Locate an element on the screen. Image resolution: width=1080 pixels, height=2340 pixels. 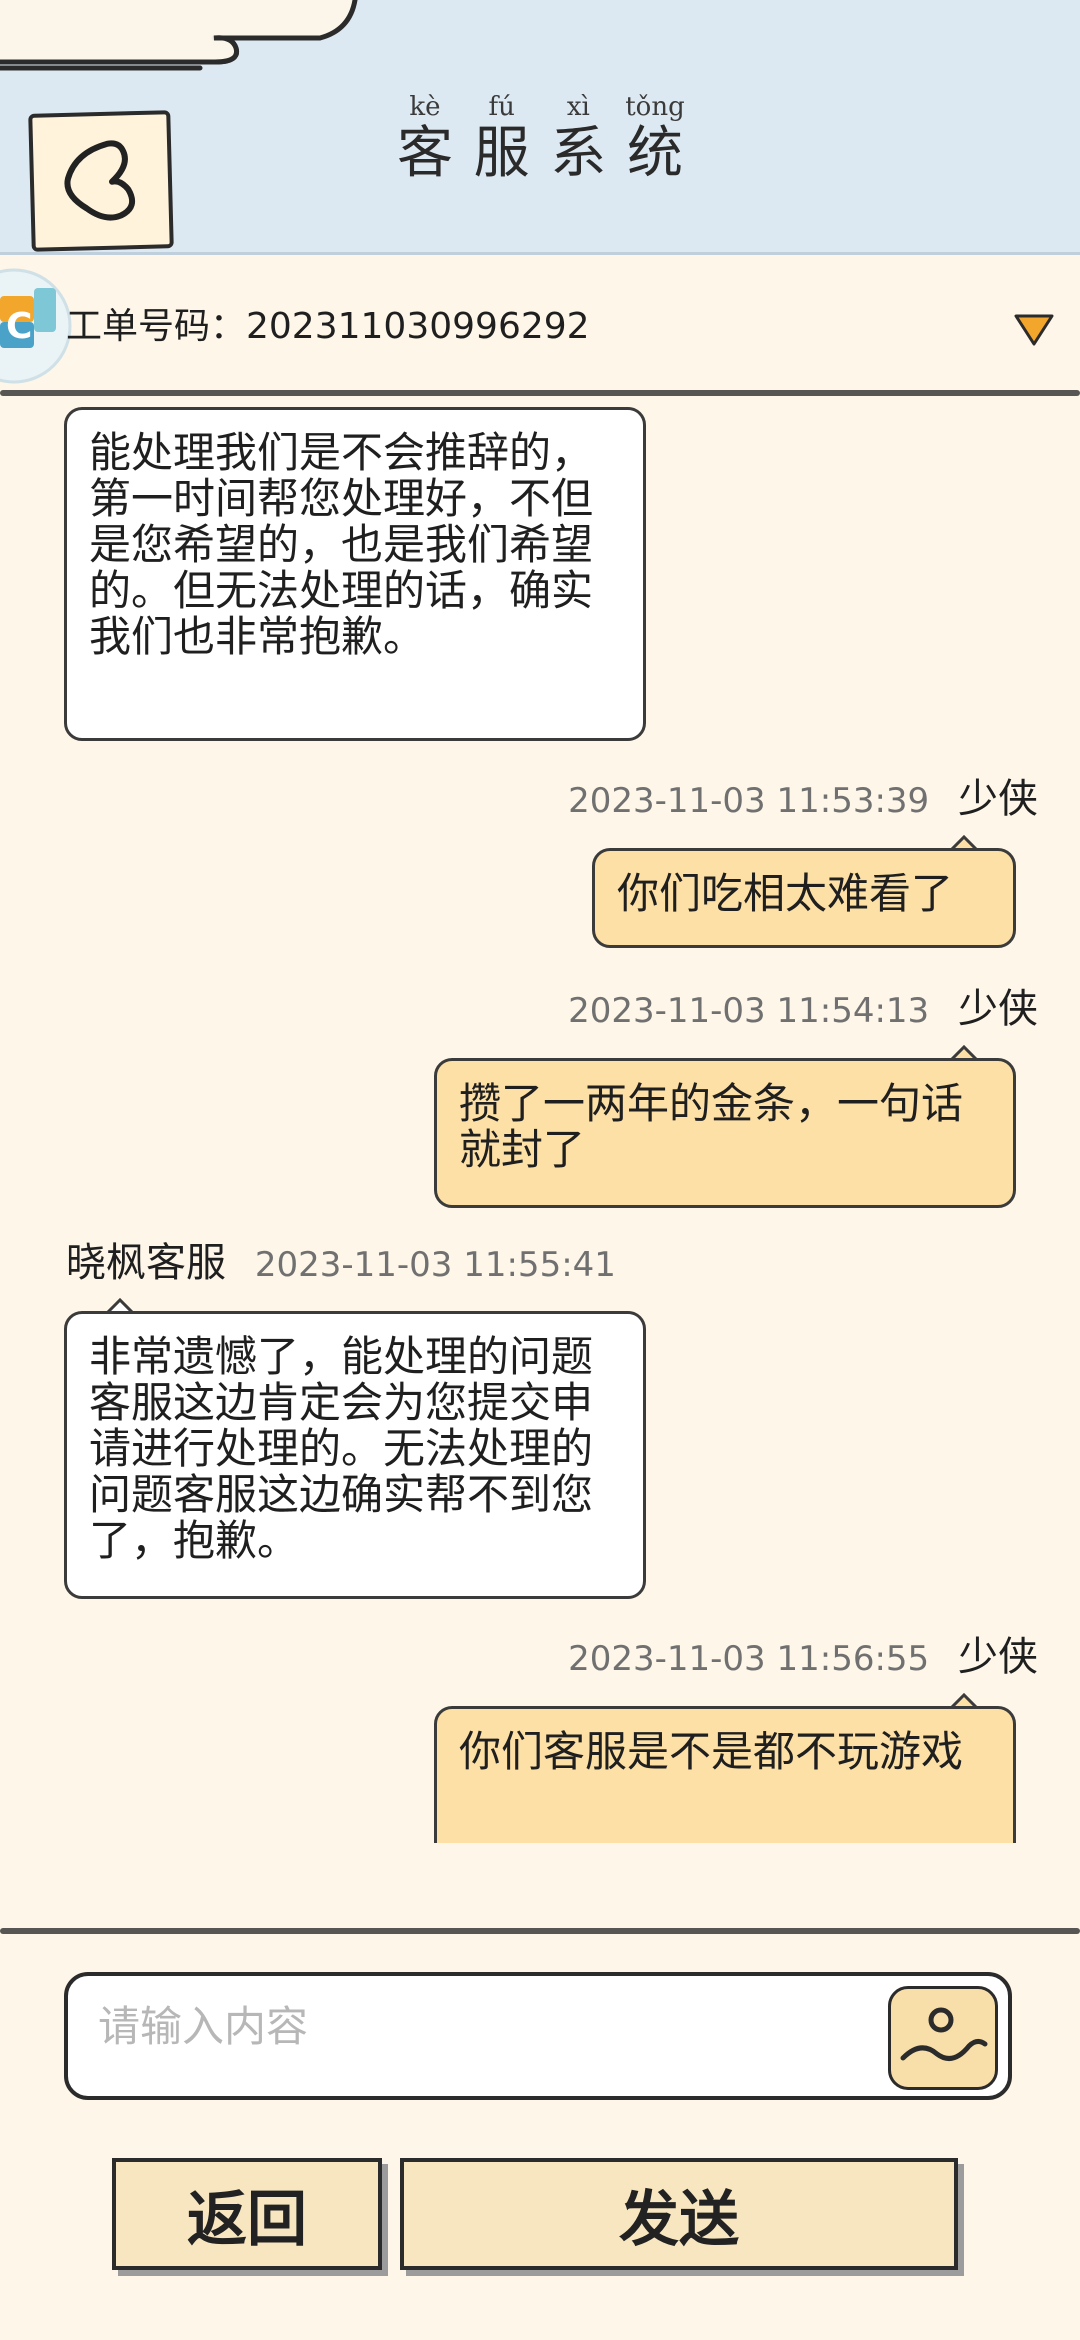
back-button is located at coordinates (101, 181).